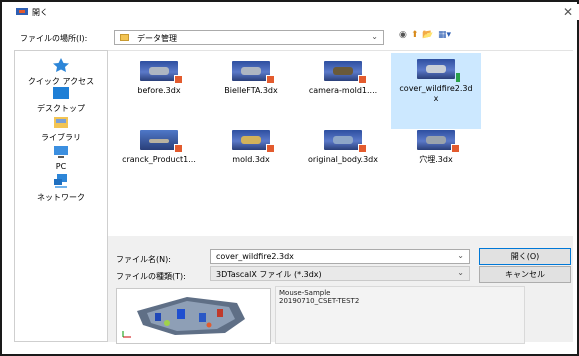 This screenshot has height=356, width=579. What do you see at coordinates (436, 88) in the screenshot?
I see `file-name: cover_wildfire2.3d` at bounding box center [436, 88].